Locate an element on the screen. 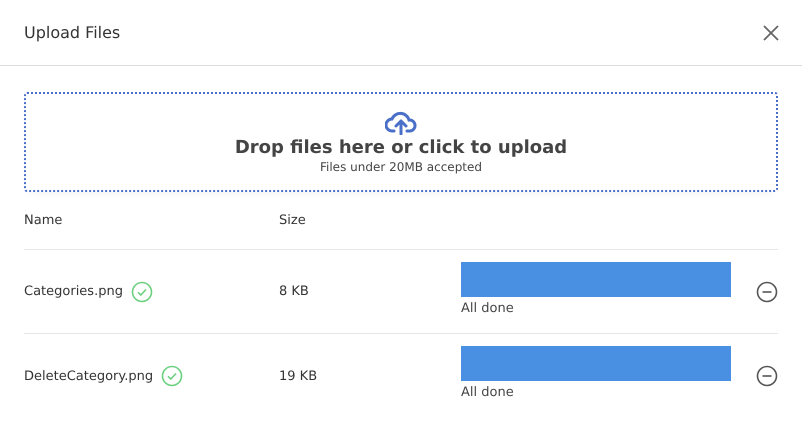 The width and height of the screenshot is (802, 439). dropzone-hint: Files under 20MB accepted is located at coordinates (401, 167).